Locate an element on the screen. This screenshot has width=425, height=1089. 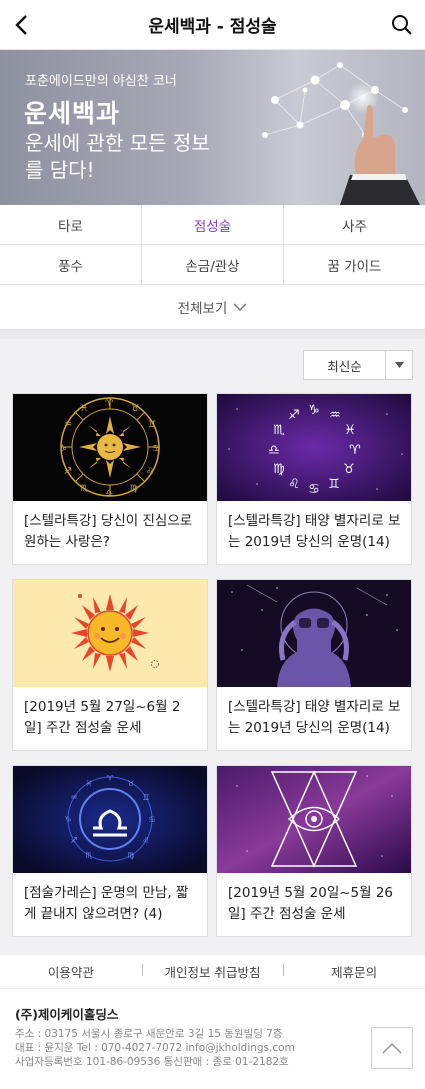
search-button is located at coordinates (402, 25).